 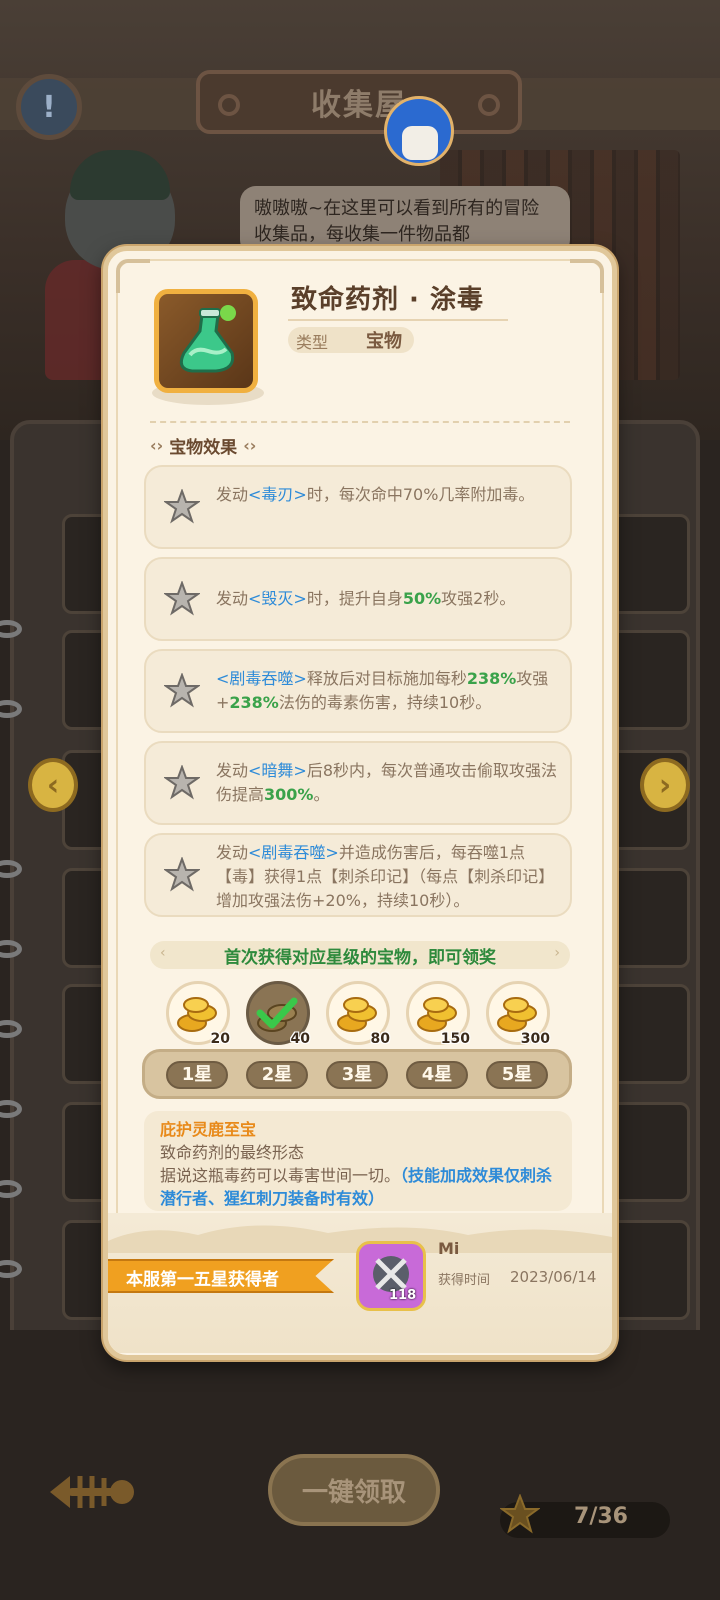 I want to click on info-button: !, so click(x=49, y=107).